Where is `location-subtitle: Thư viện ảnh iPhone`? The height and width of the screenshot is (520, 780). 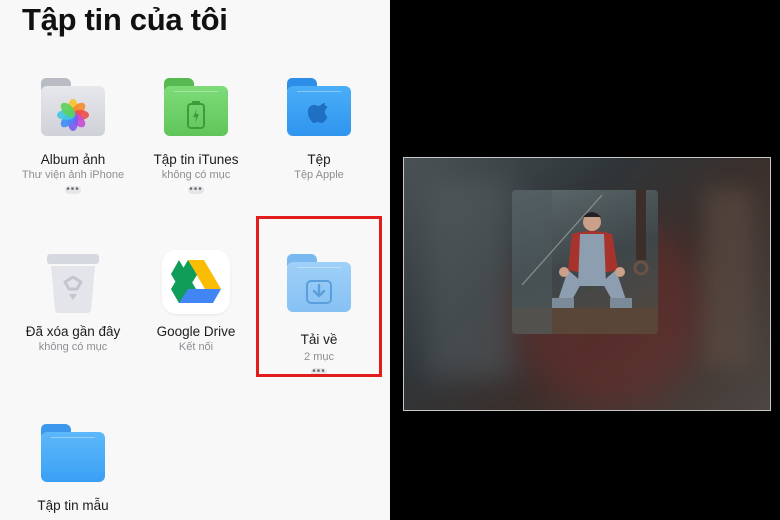
location-subtitle: Thư viện ảnh iPhone is located at coordinates (73, 175).